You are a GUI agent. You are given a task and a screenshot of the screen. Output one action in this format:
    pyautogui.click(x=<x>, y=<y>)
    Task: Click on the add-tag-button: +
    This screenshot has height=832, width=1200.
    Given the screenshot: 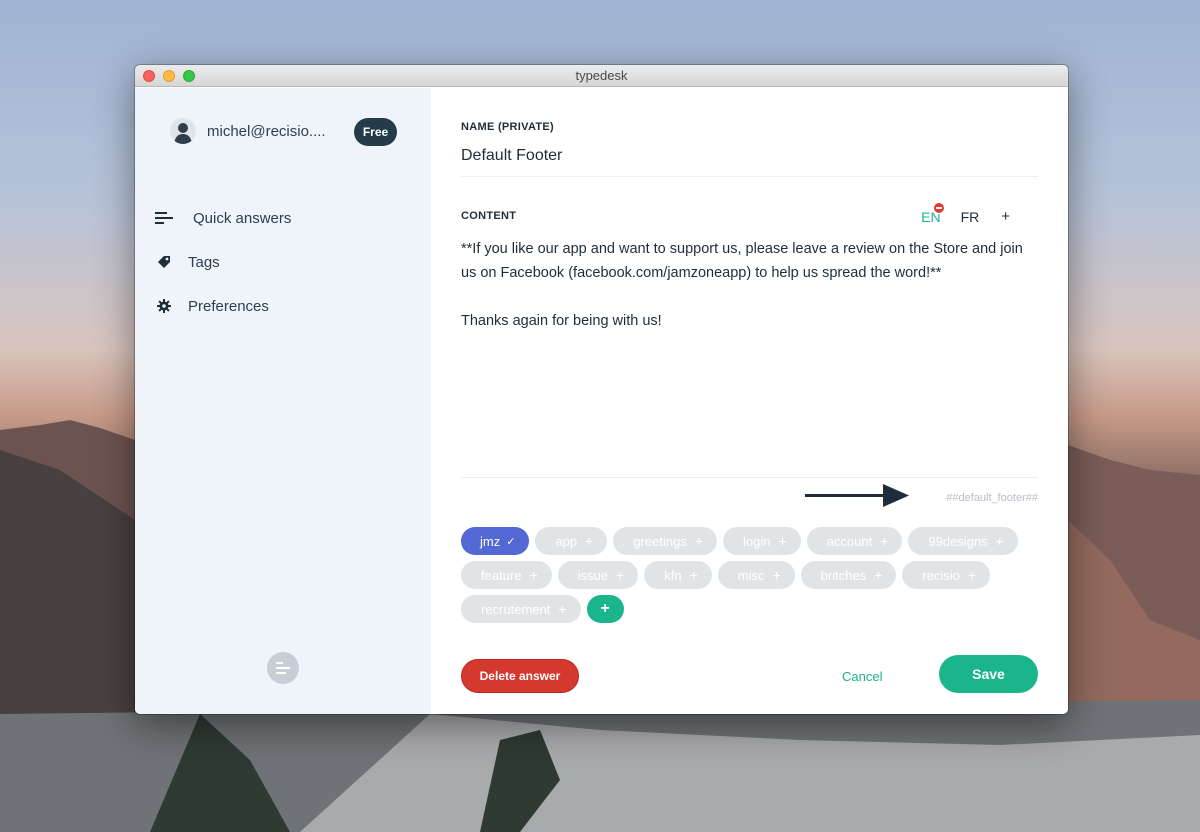 What is the action you would take?
    pyautogui.click(x=605, y=609)
    